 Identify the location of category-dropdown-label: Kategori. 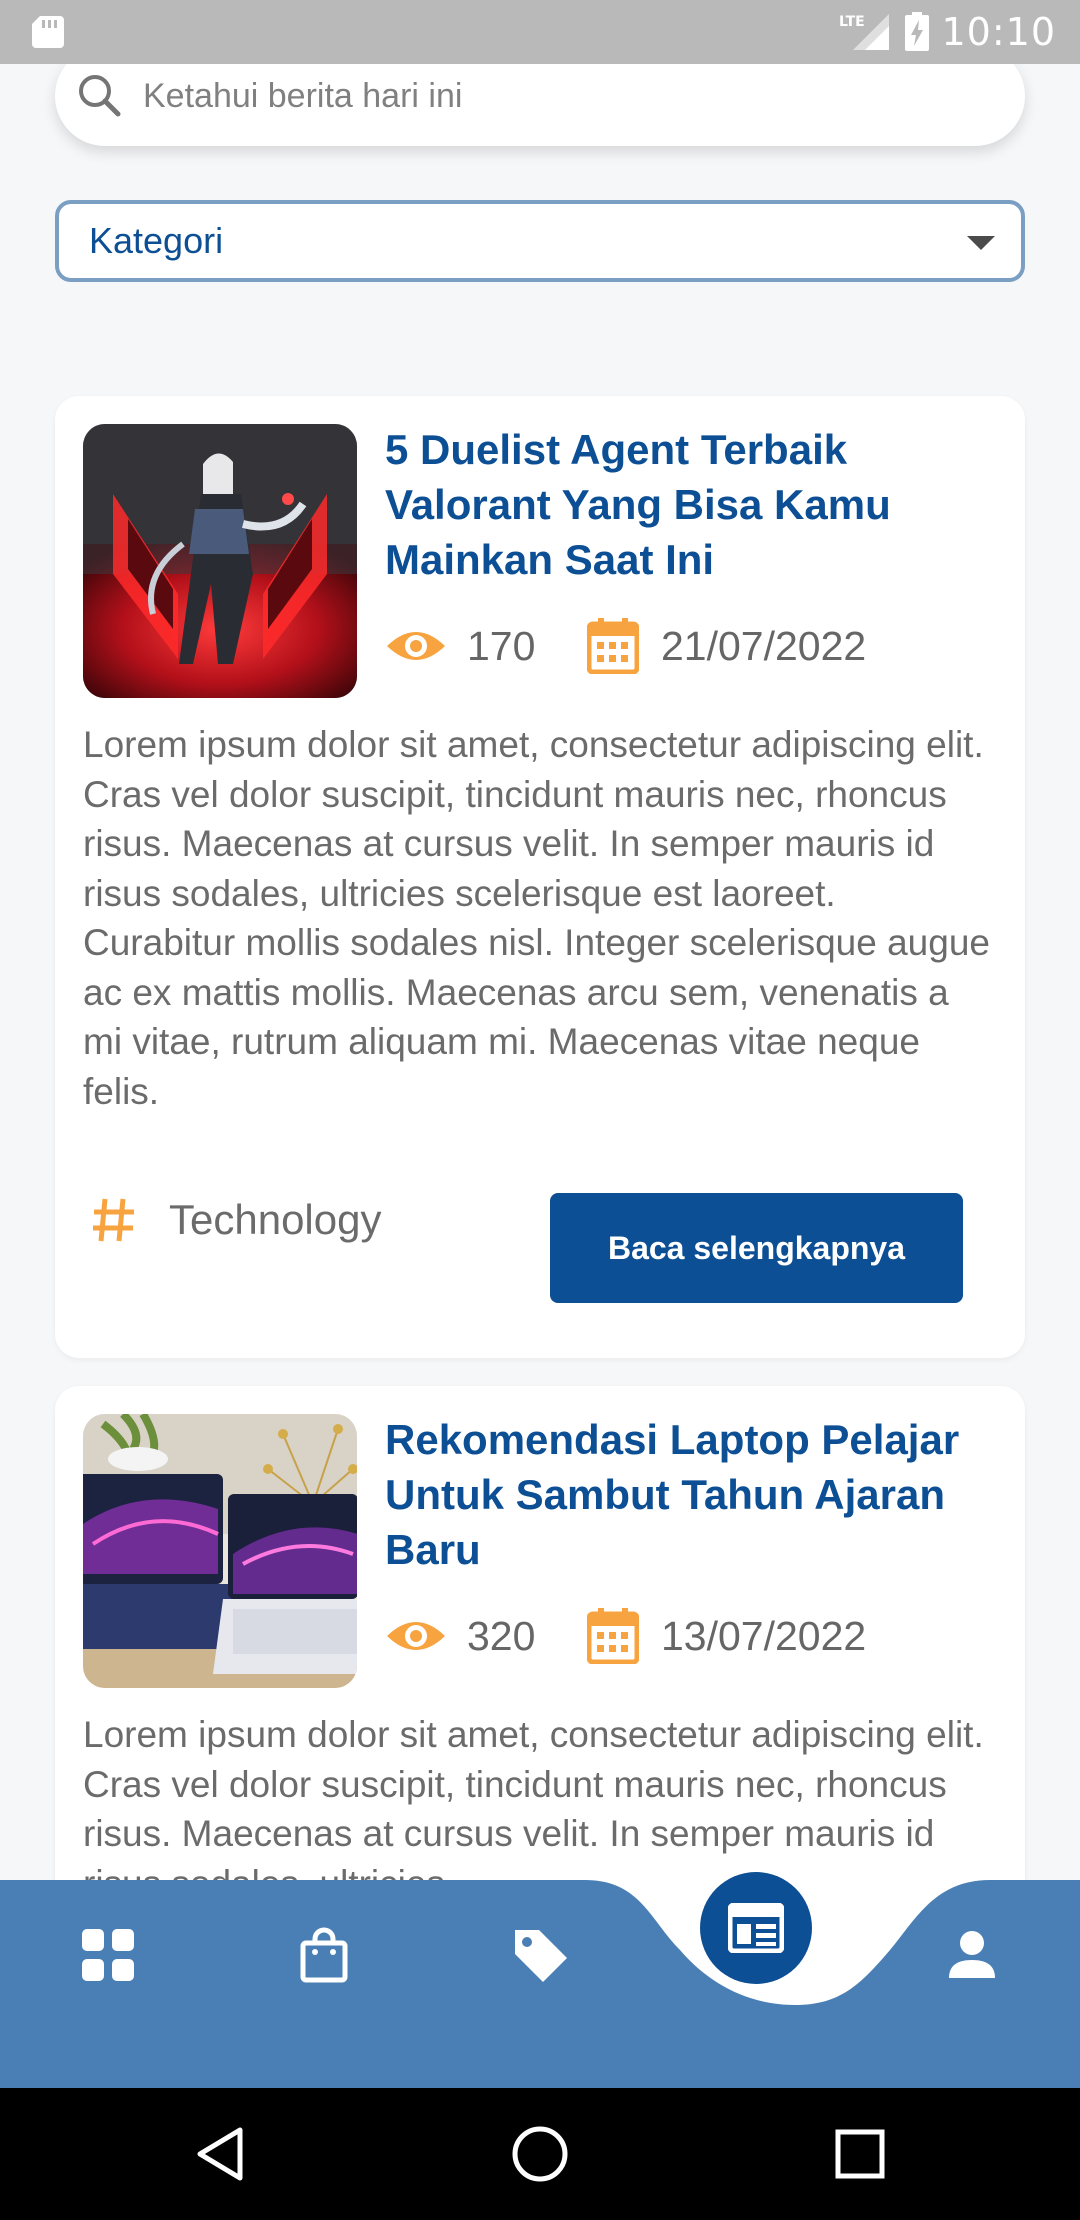
(156, 240).